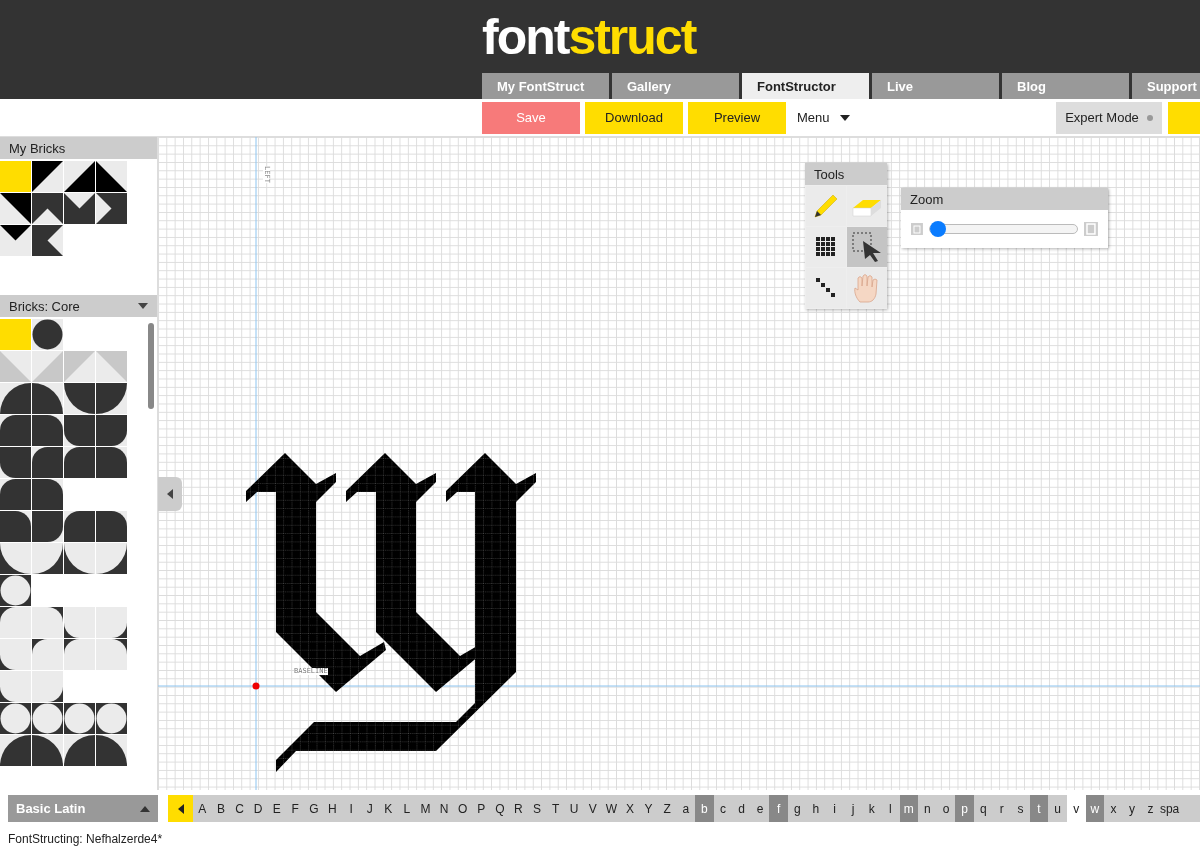  I want to click on glyph-tab: Y, so click(648, 808).